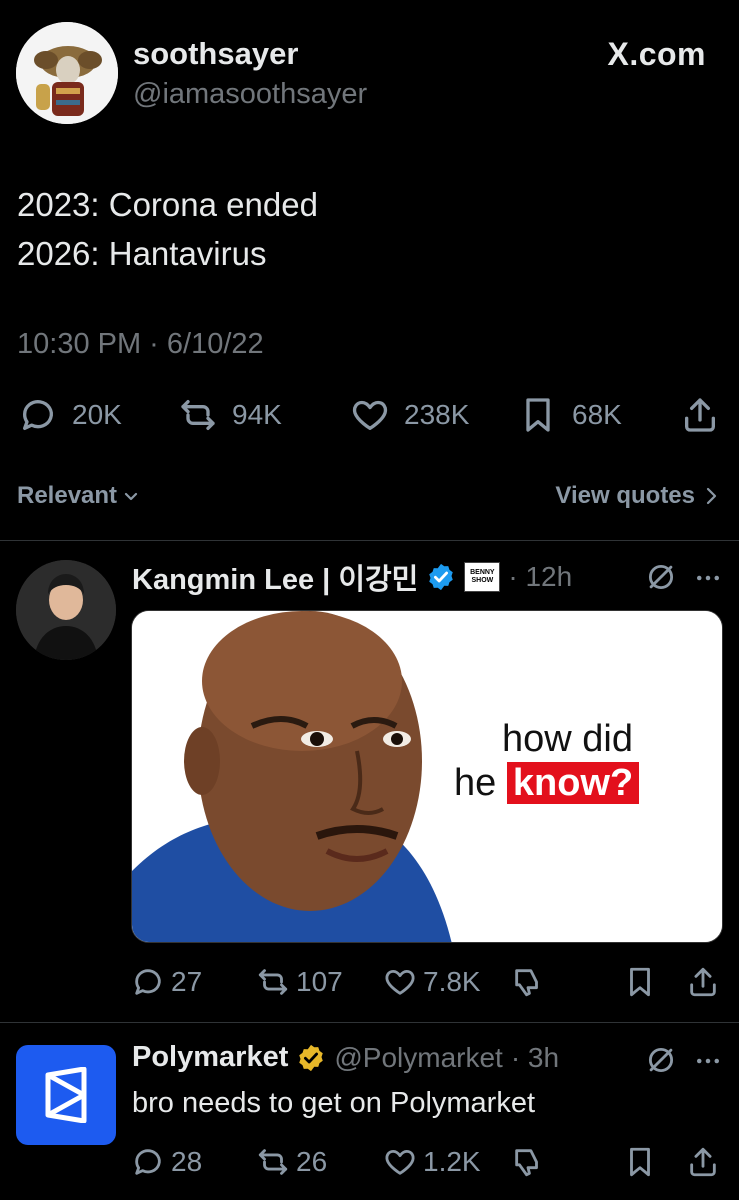  I want to click on repost-button: 107, so click(299, 982).